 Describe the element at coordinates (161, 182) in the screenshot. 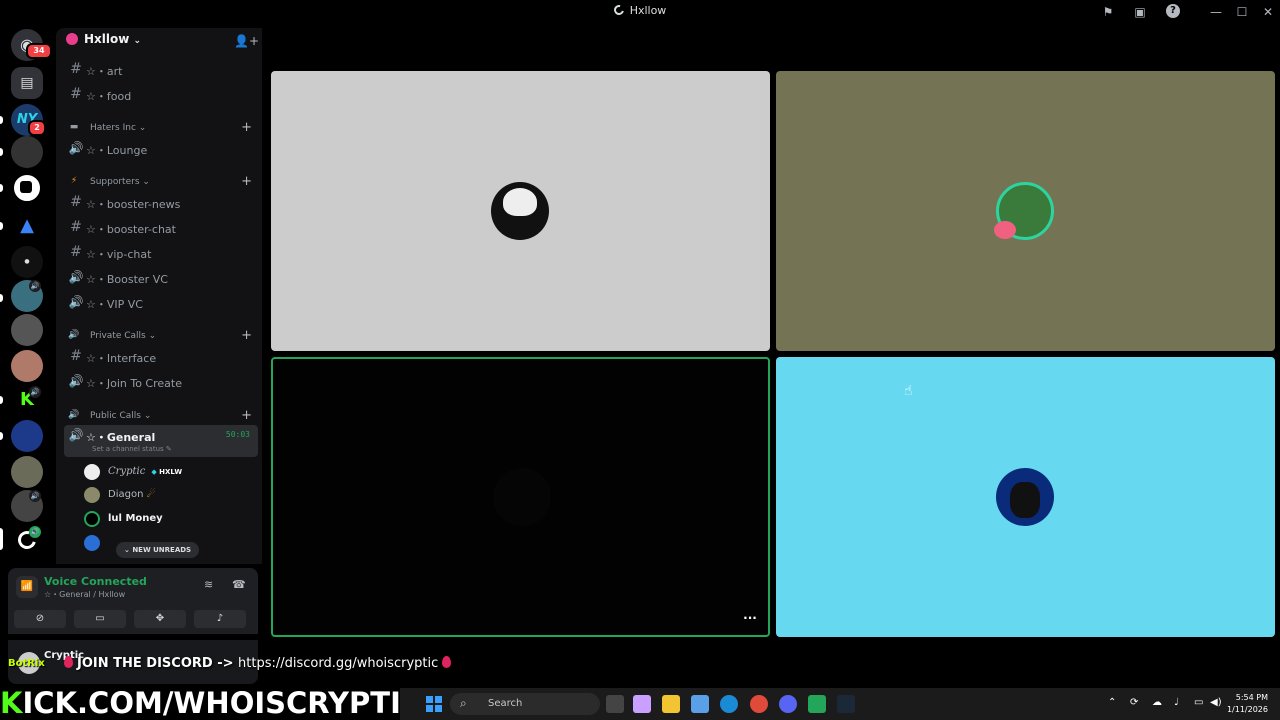

I see `category-supporters: ⚡ Supporters ⌄ +` at that location.